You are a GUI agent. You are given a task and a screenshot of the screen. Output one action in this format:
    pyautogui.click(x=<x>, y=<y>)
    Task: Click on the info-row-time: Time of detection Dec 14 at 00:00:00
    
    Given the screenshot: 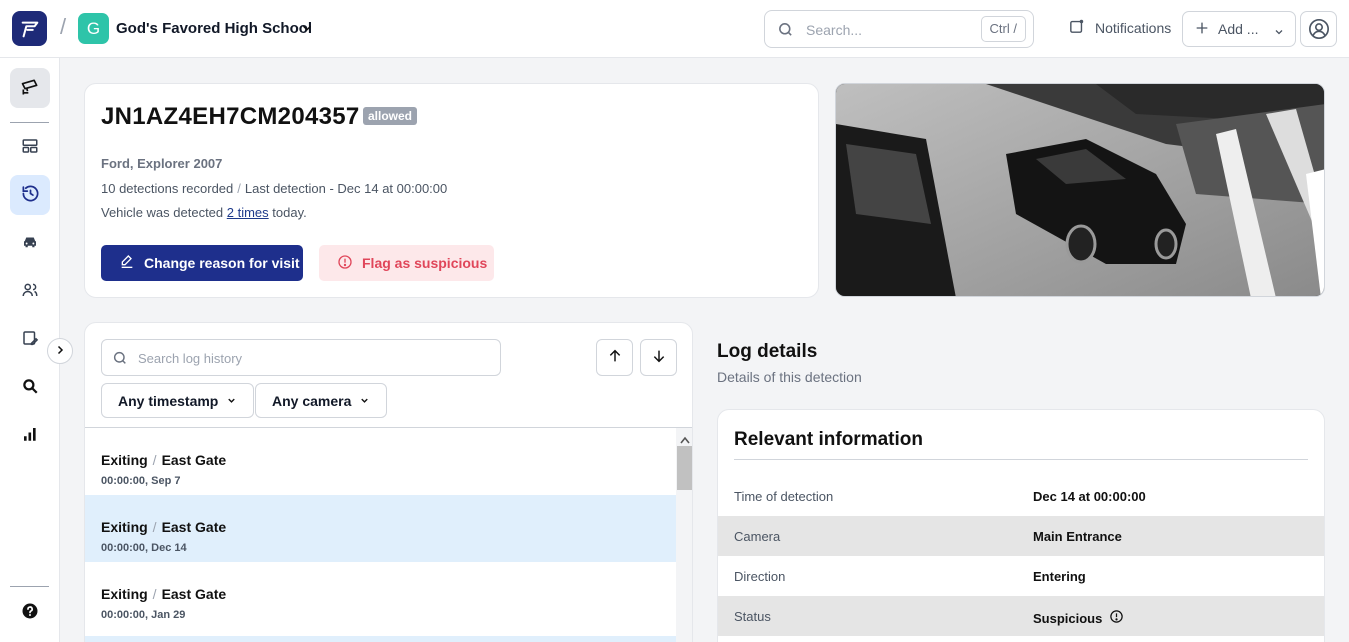 What is the action you would take?
    pyautogui.click(x=1021, y=496)
    